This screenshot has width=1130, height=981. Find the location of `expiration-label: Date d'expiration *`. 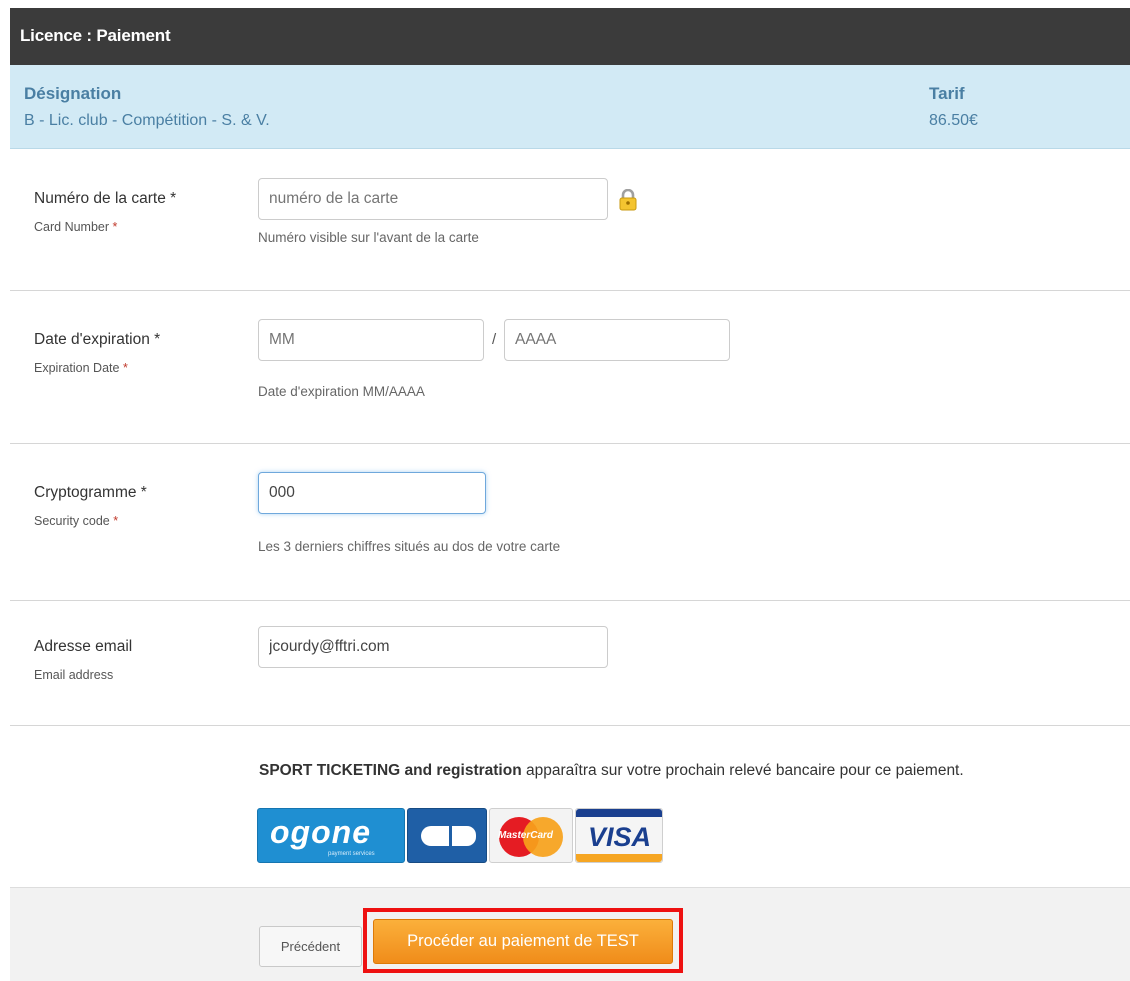

expiration-label: Date d'expiration * is located at coordinates (97, 339).